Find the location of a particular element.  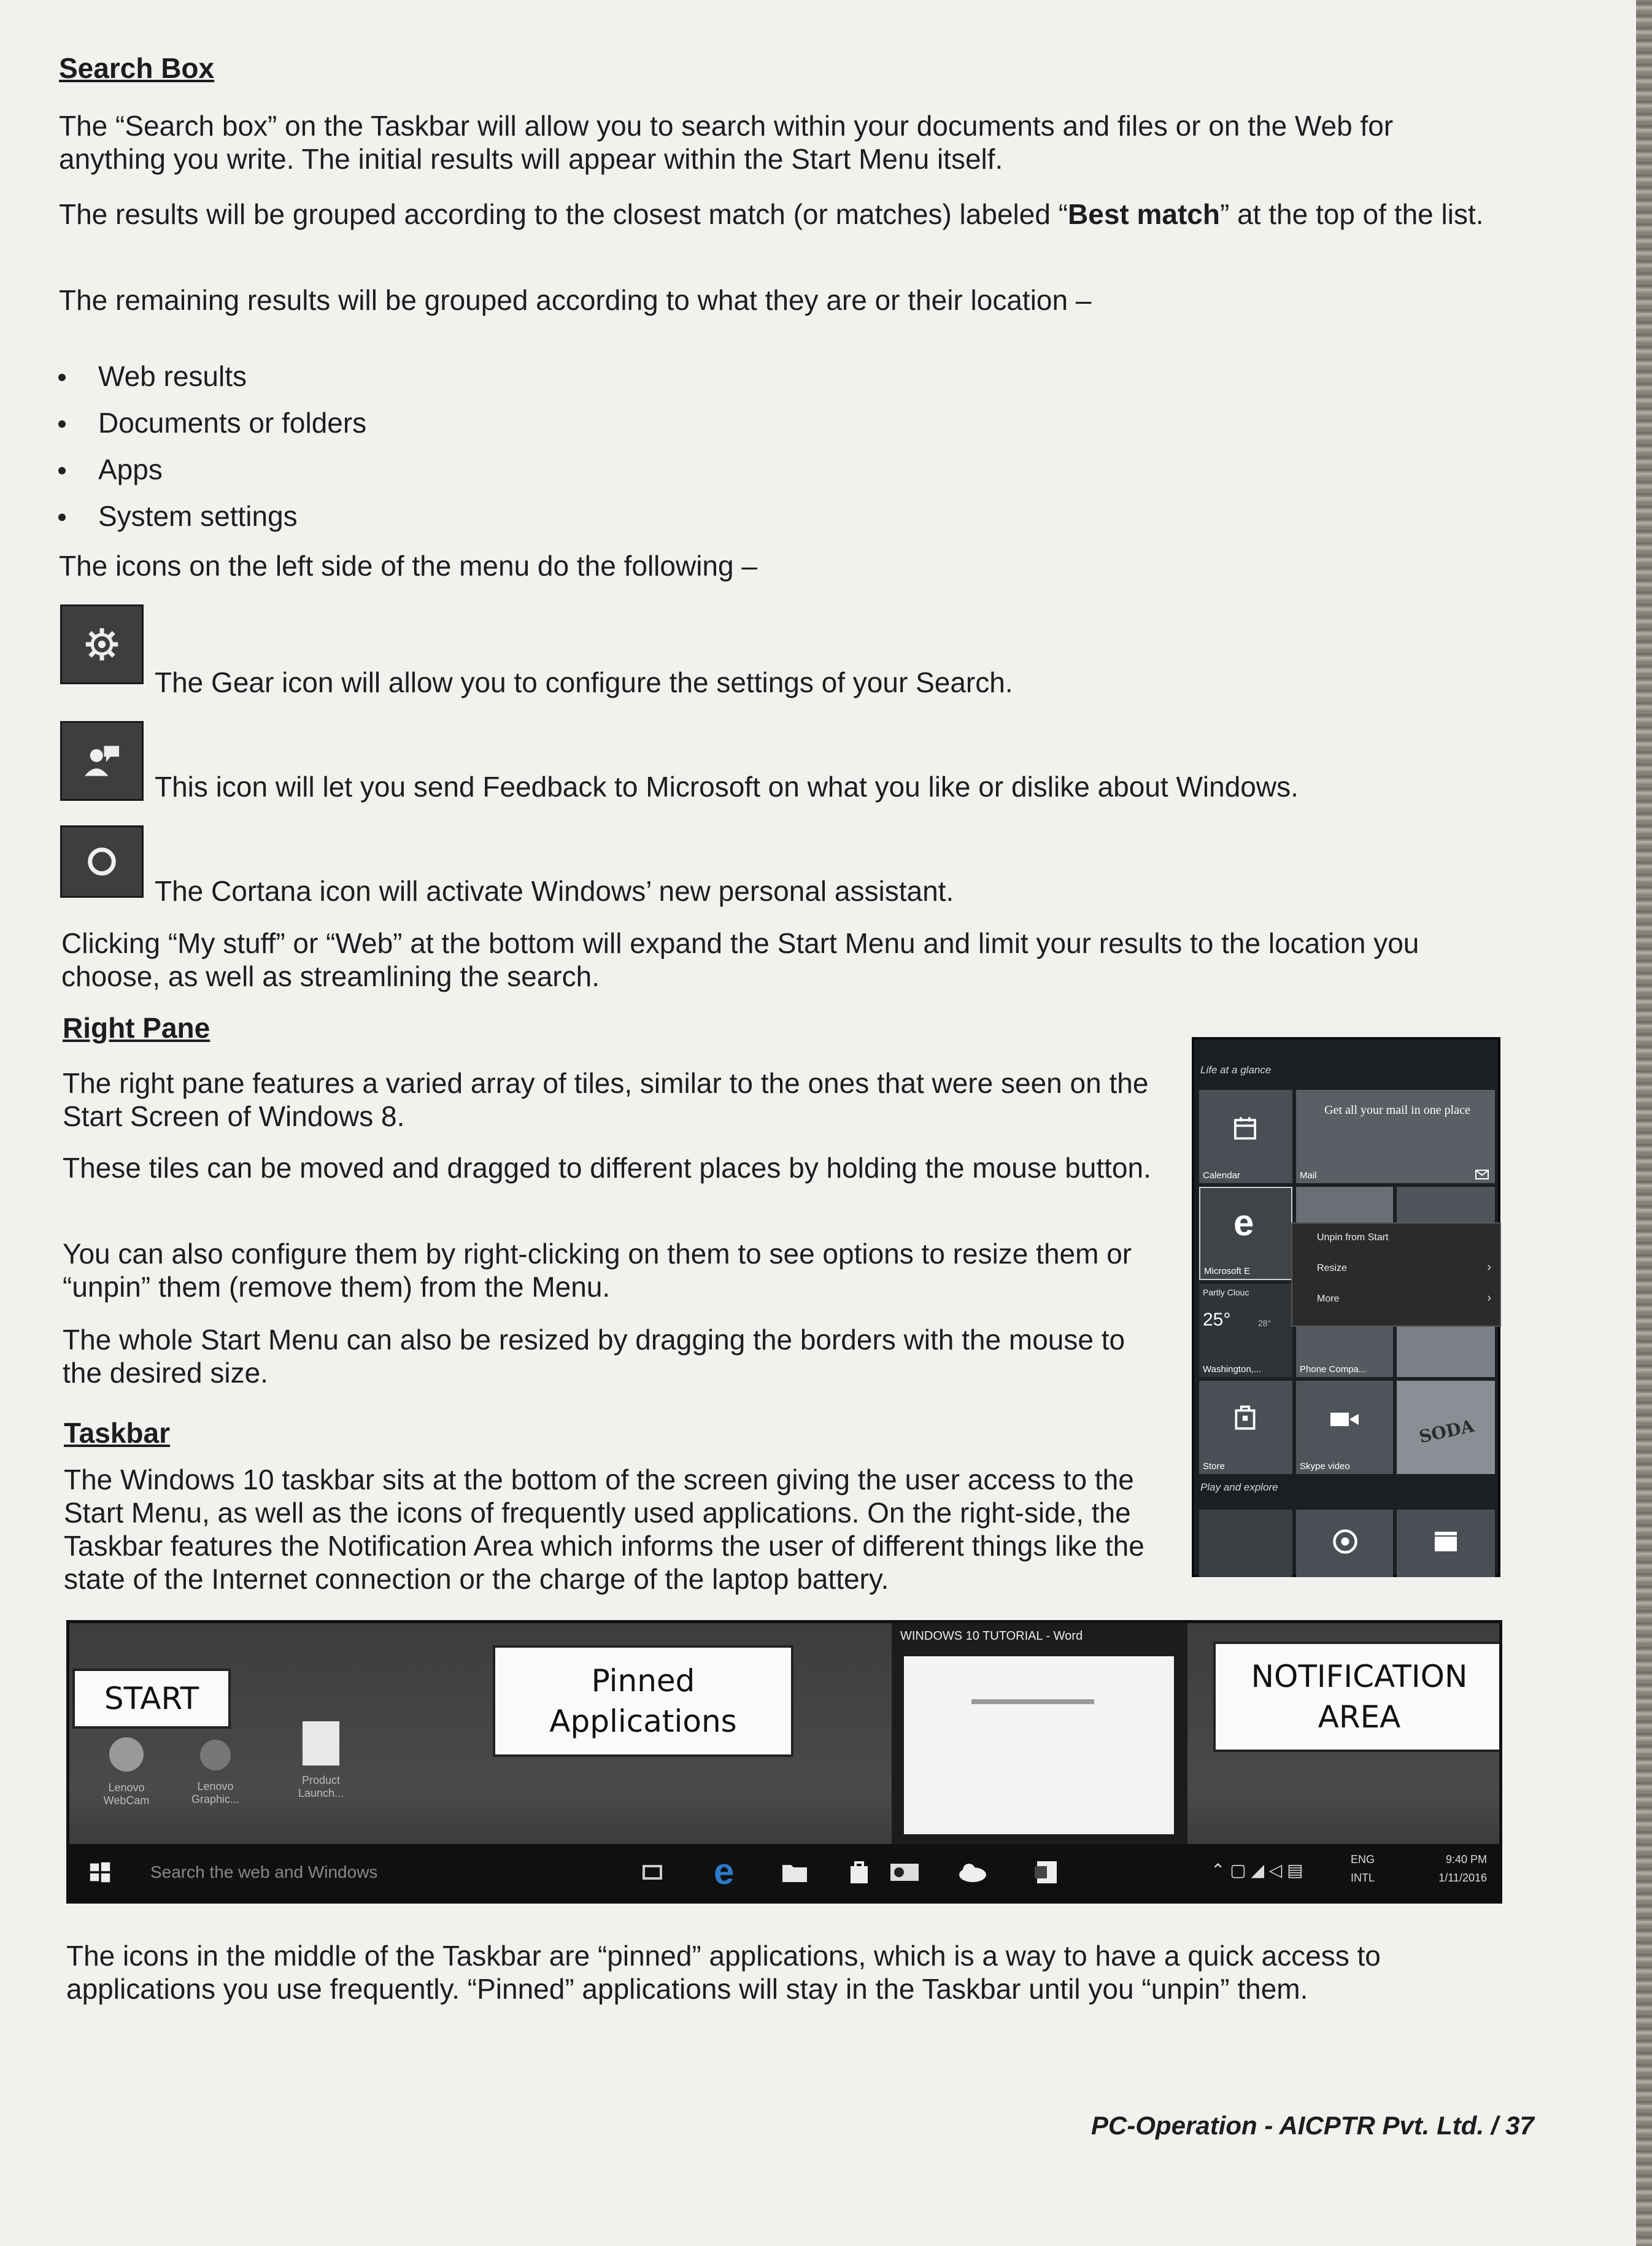

document-icon is located at coordinates (321, 1743).